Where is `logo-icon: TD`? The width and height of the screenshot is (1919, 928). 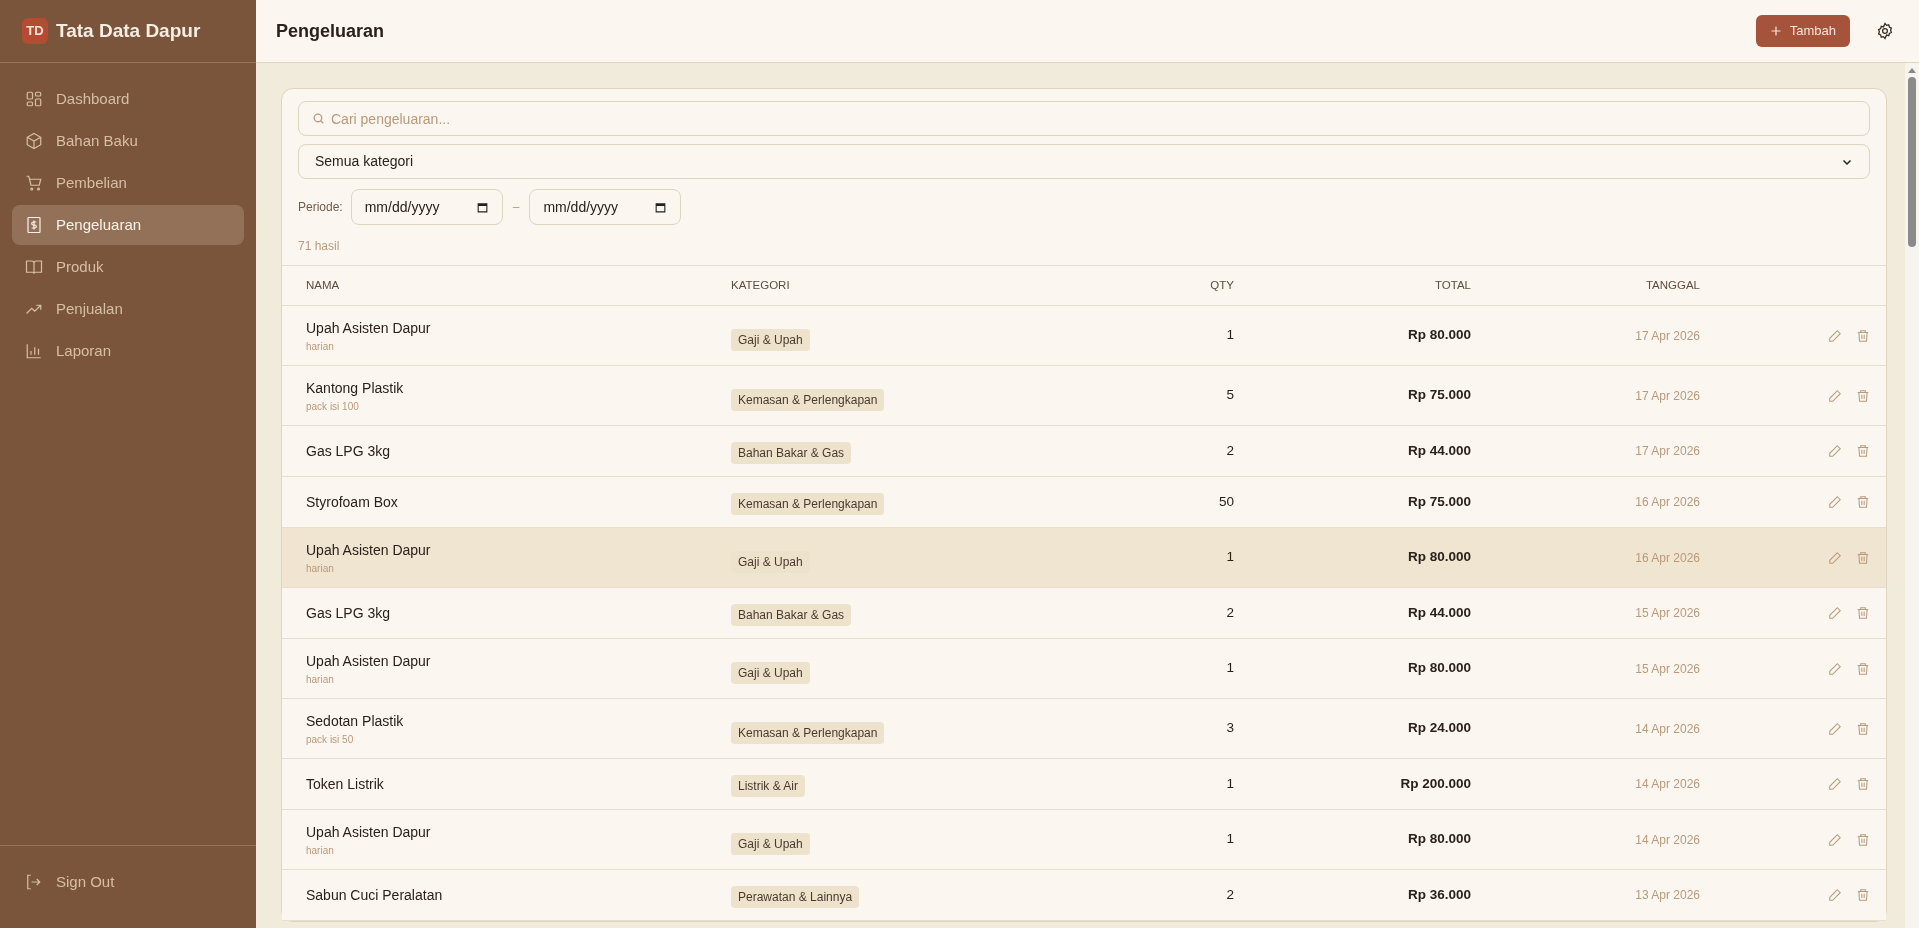
logo-icon: TD is located at coordinates (35, 31).